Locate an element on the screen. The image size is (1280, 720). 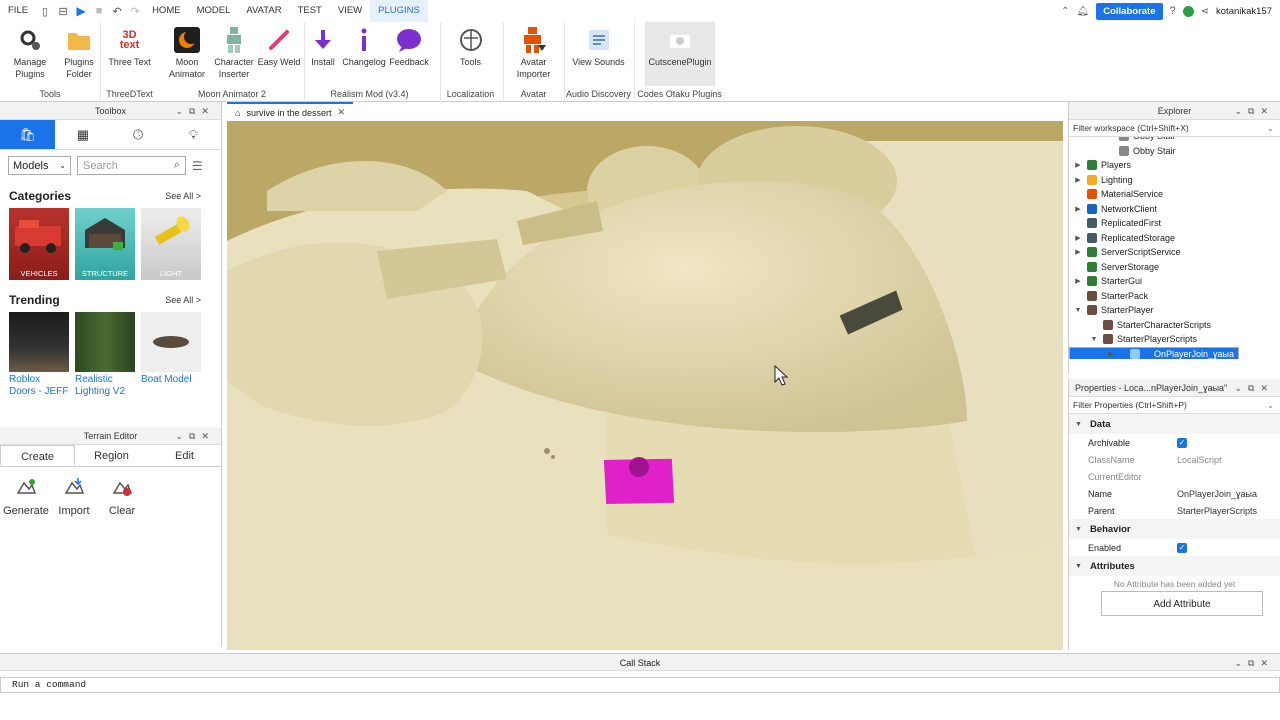
tab-home: HOME is located at coordinates (166, 11).